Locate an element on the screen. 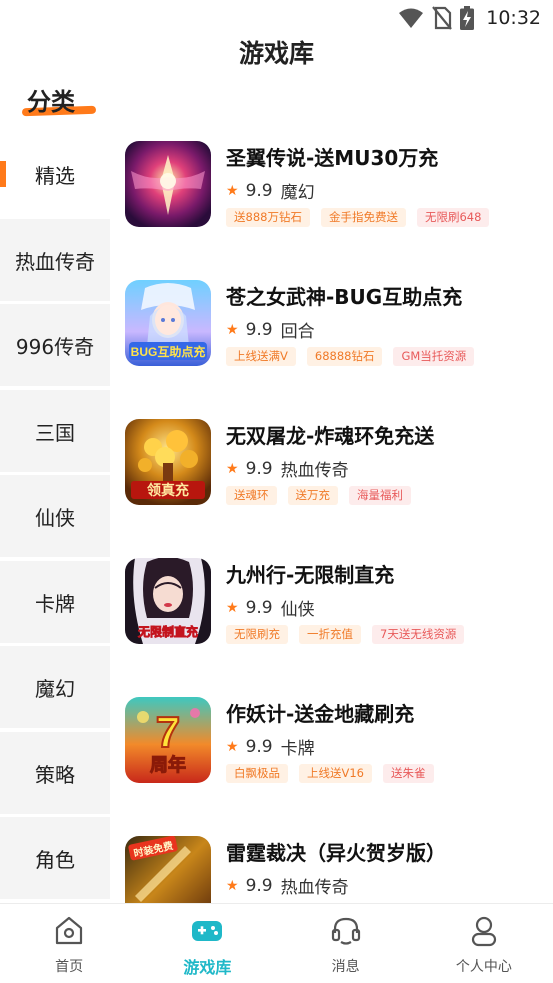  game-tag: 白飘极品 is located at coordinates (257, 773).